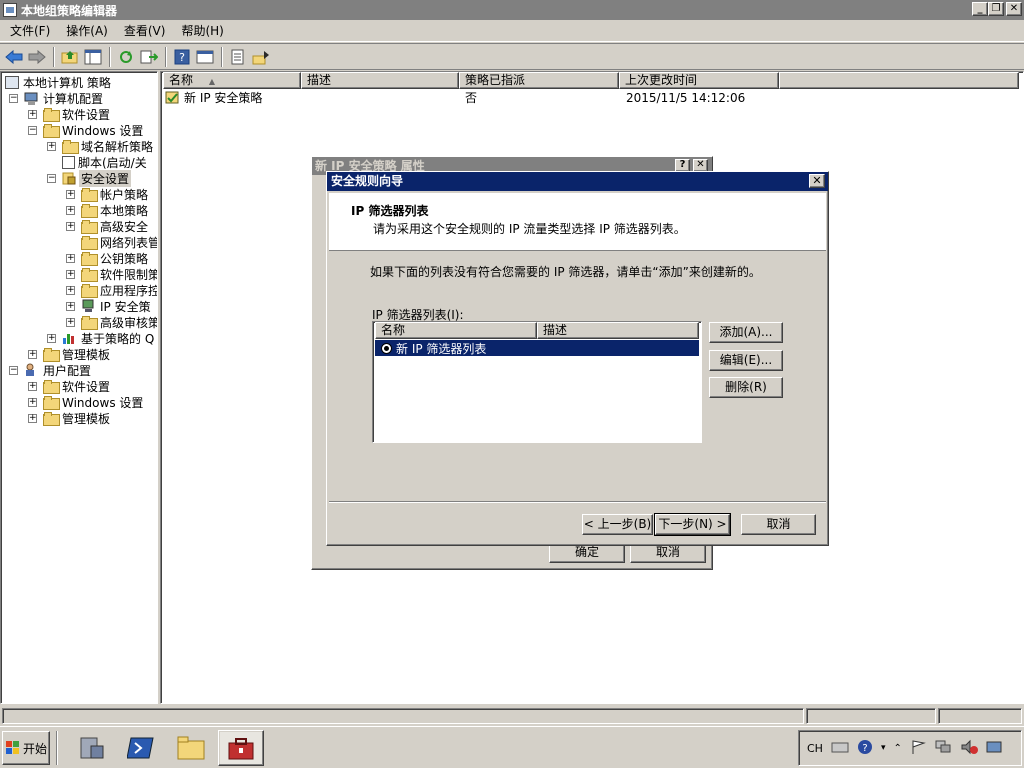 The width and height of the screenshot is (1024, 768). I want to click on tree-root: 本地计算机 策略, so click(58, 82).